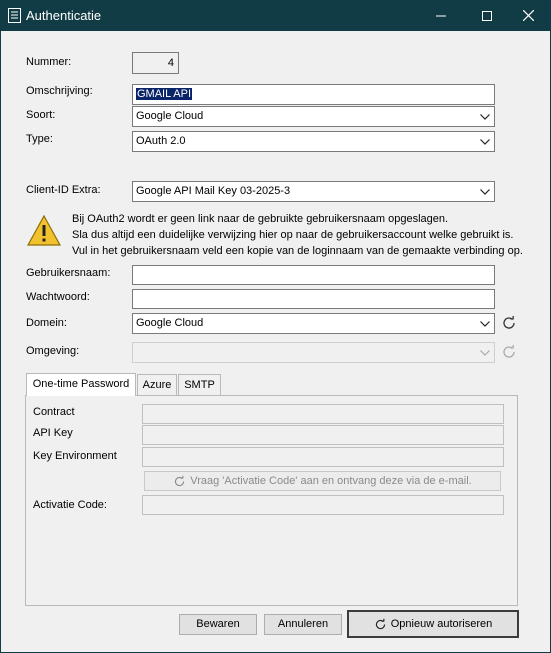 The height and width of the screenshot is (653, 551). What do you see at coordinates (14, 15) in the screenshot?
I see `form-icon` at bounding box center [14, 15].